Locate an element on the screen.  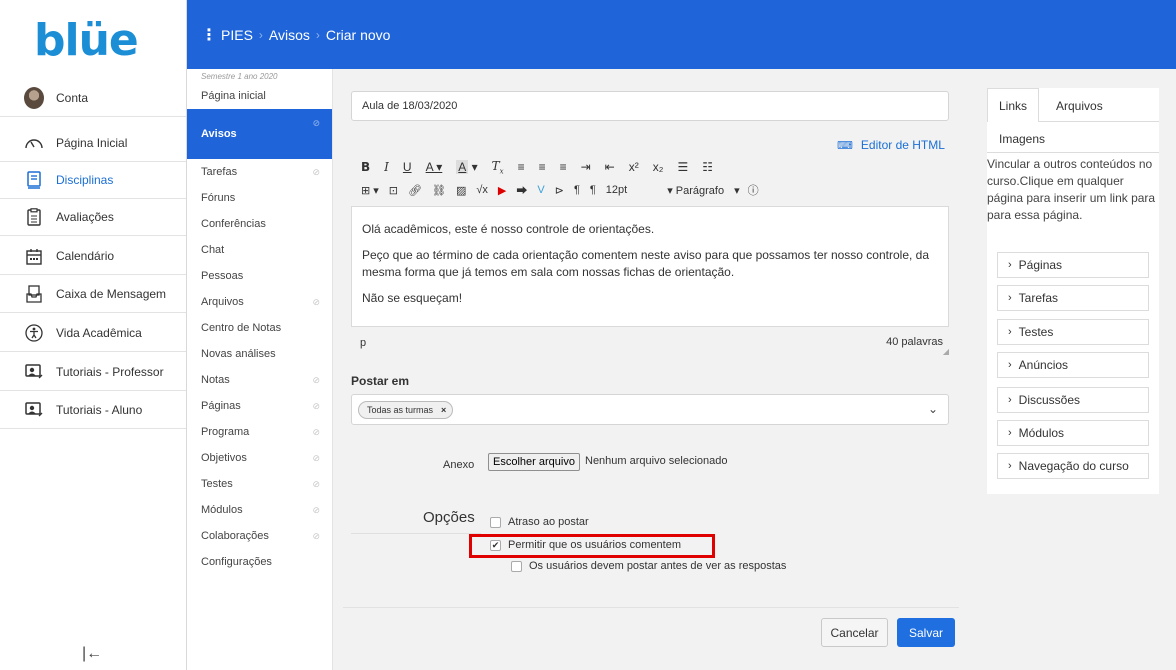
math-icon: √x is located at coordinates (482, 190).